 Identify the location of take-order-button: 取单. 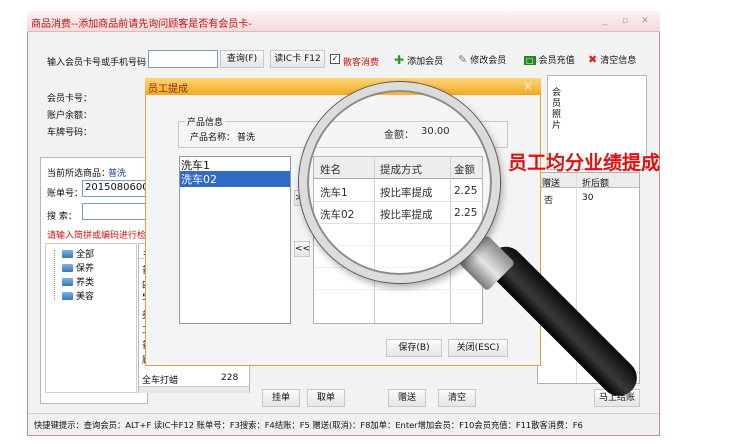
(326, 398).